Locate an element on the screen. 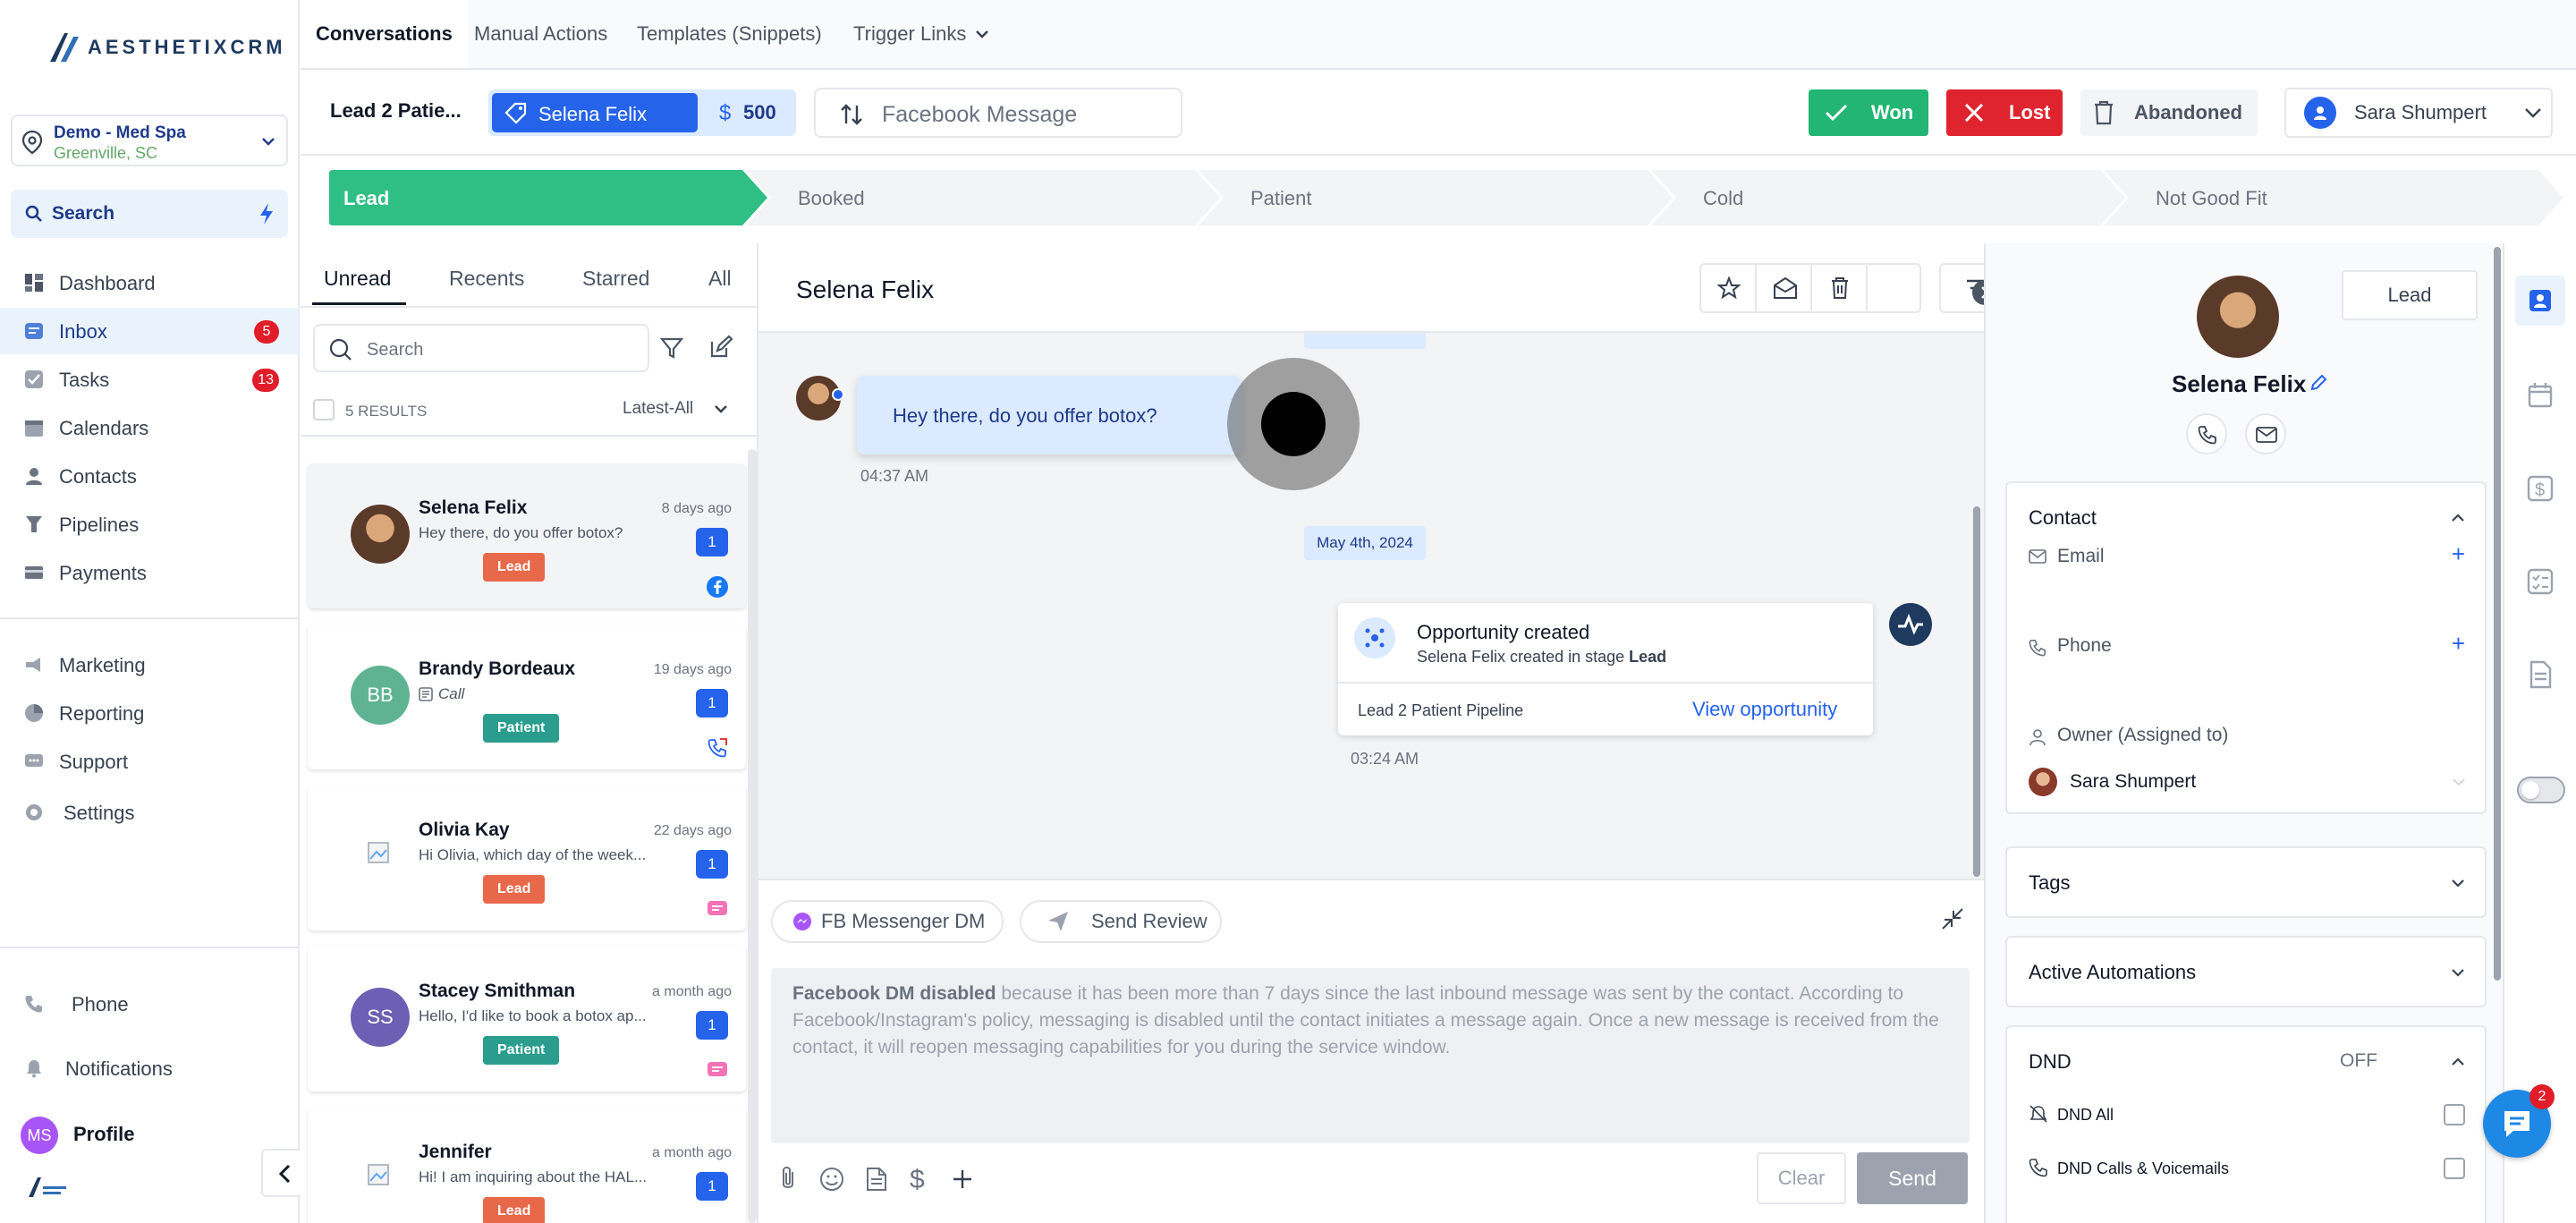 The height and width of the screenshot is (1223, 2576). notes-icon is located at coordinates (2540, 674).